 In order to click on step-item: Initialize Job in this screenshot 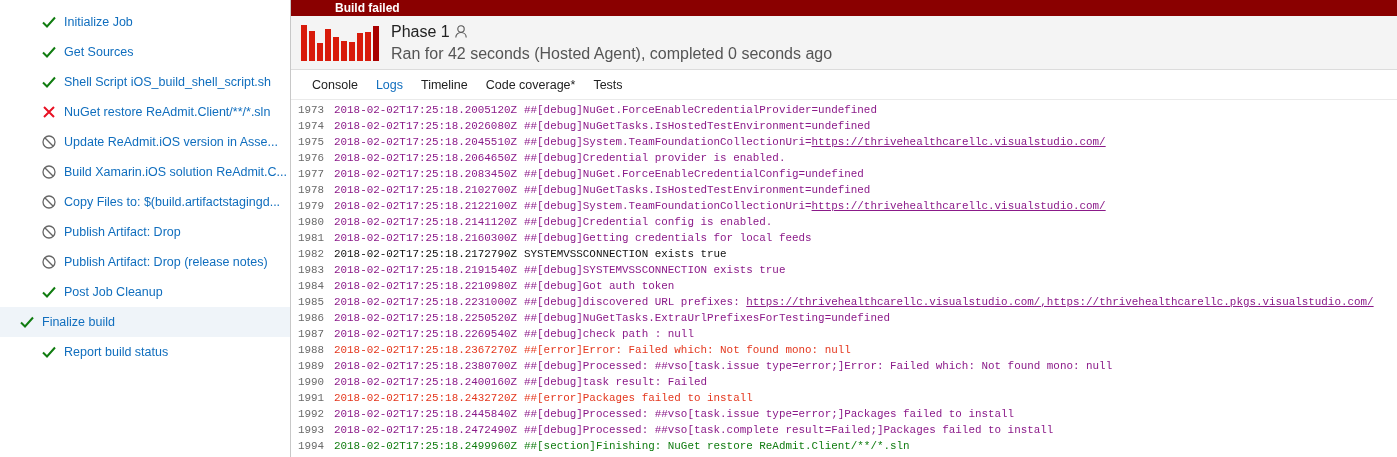, I will do `click(145, 22)`.